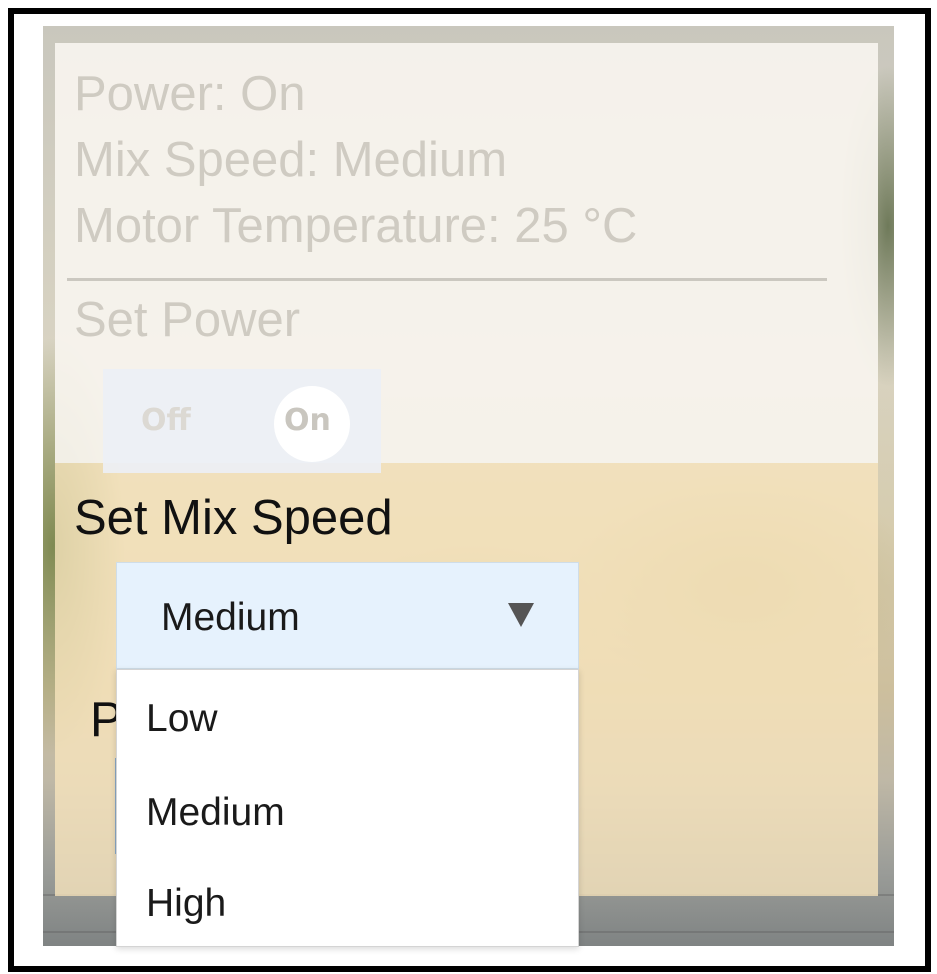 The width and height of the screenshot is (937, 974). Describe the element at coordinates (190, 94) in the screenshot. I see `power-status: Power: On` at that location.